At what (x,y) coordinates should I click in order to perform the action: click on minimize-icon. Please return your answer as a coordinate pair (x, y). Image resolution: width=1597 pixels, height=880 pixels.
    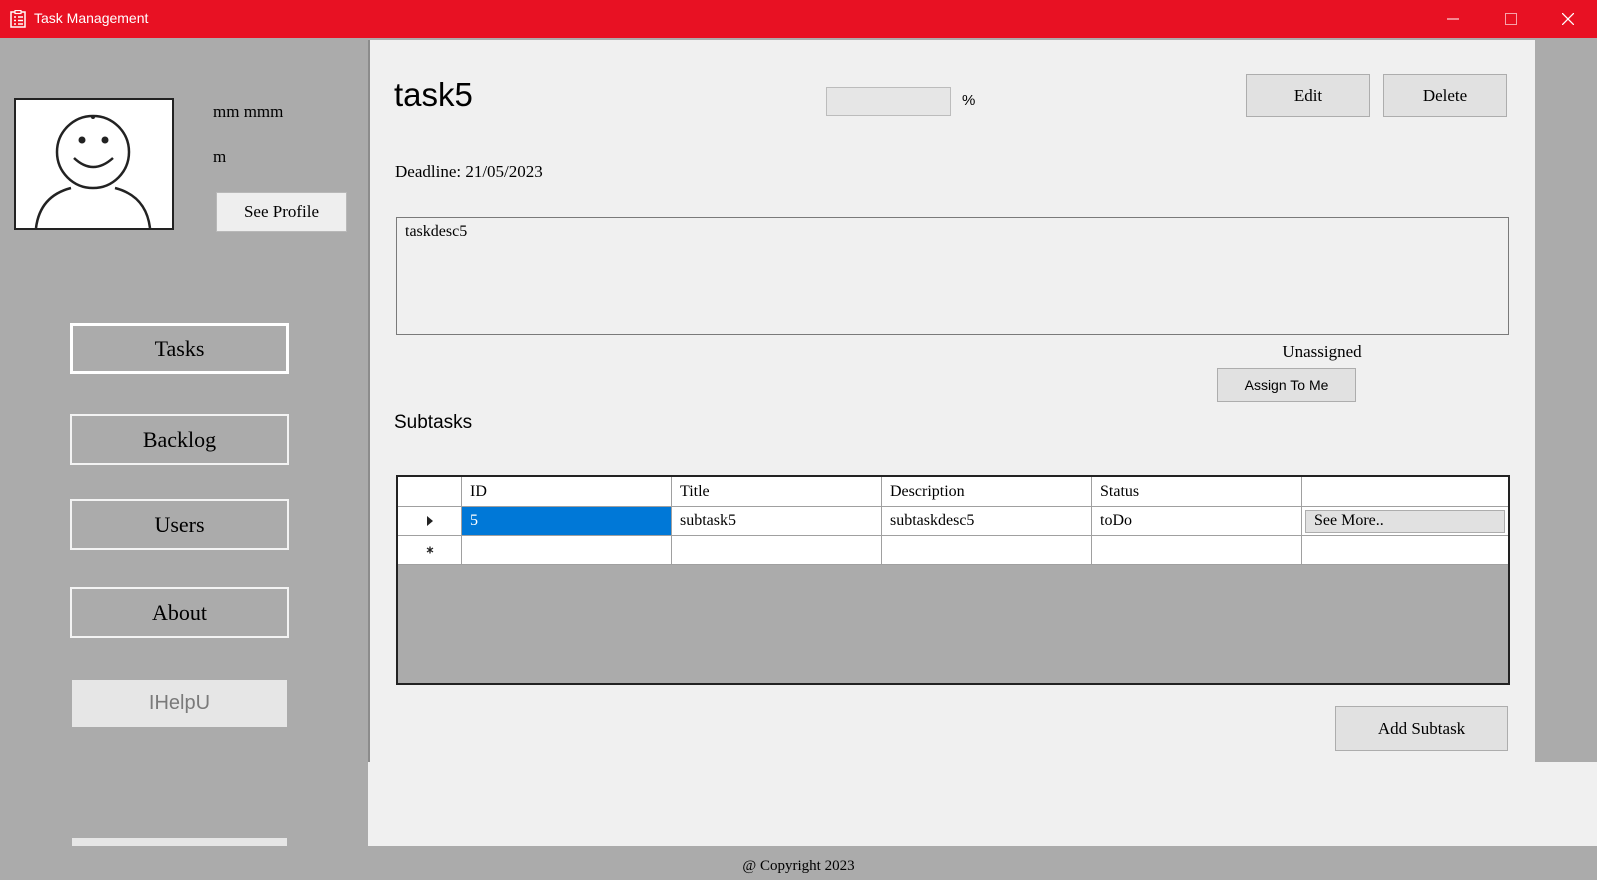
    Looking at the image, I should click on (1453, 19).